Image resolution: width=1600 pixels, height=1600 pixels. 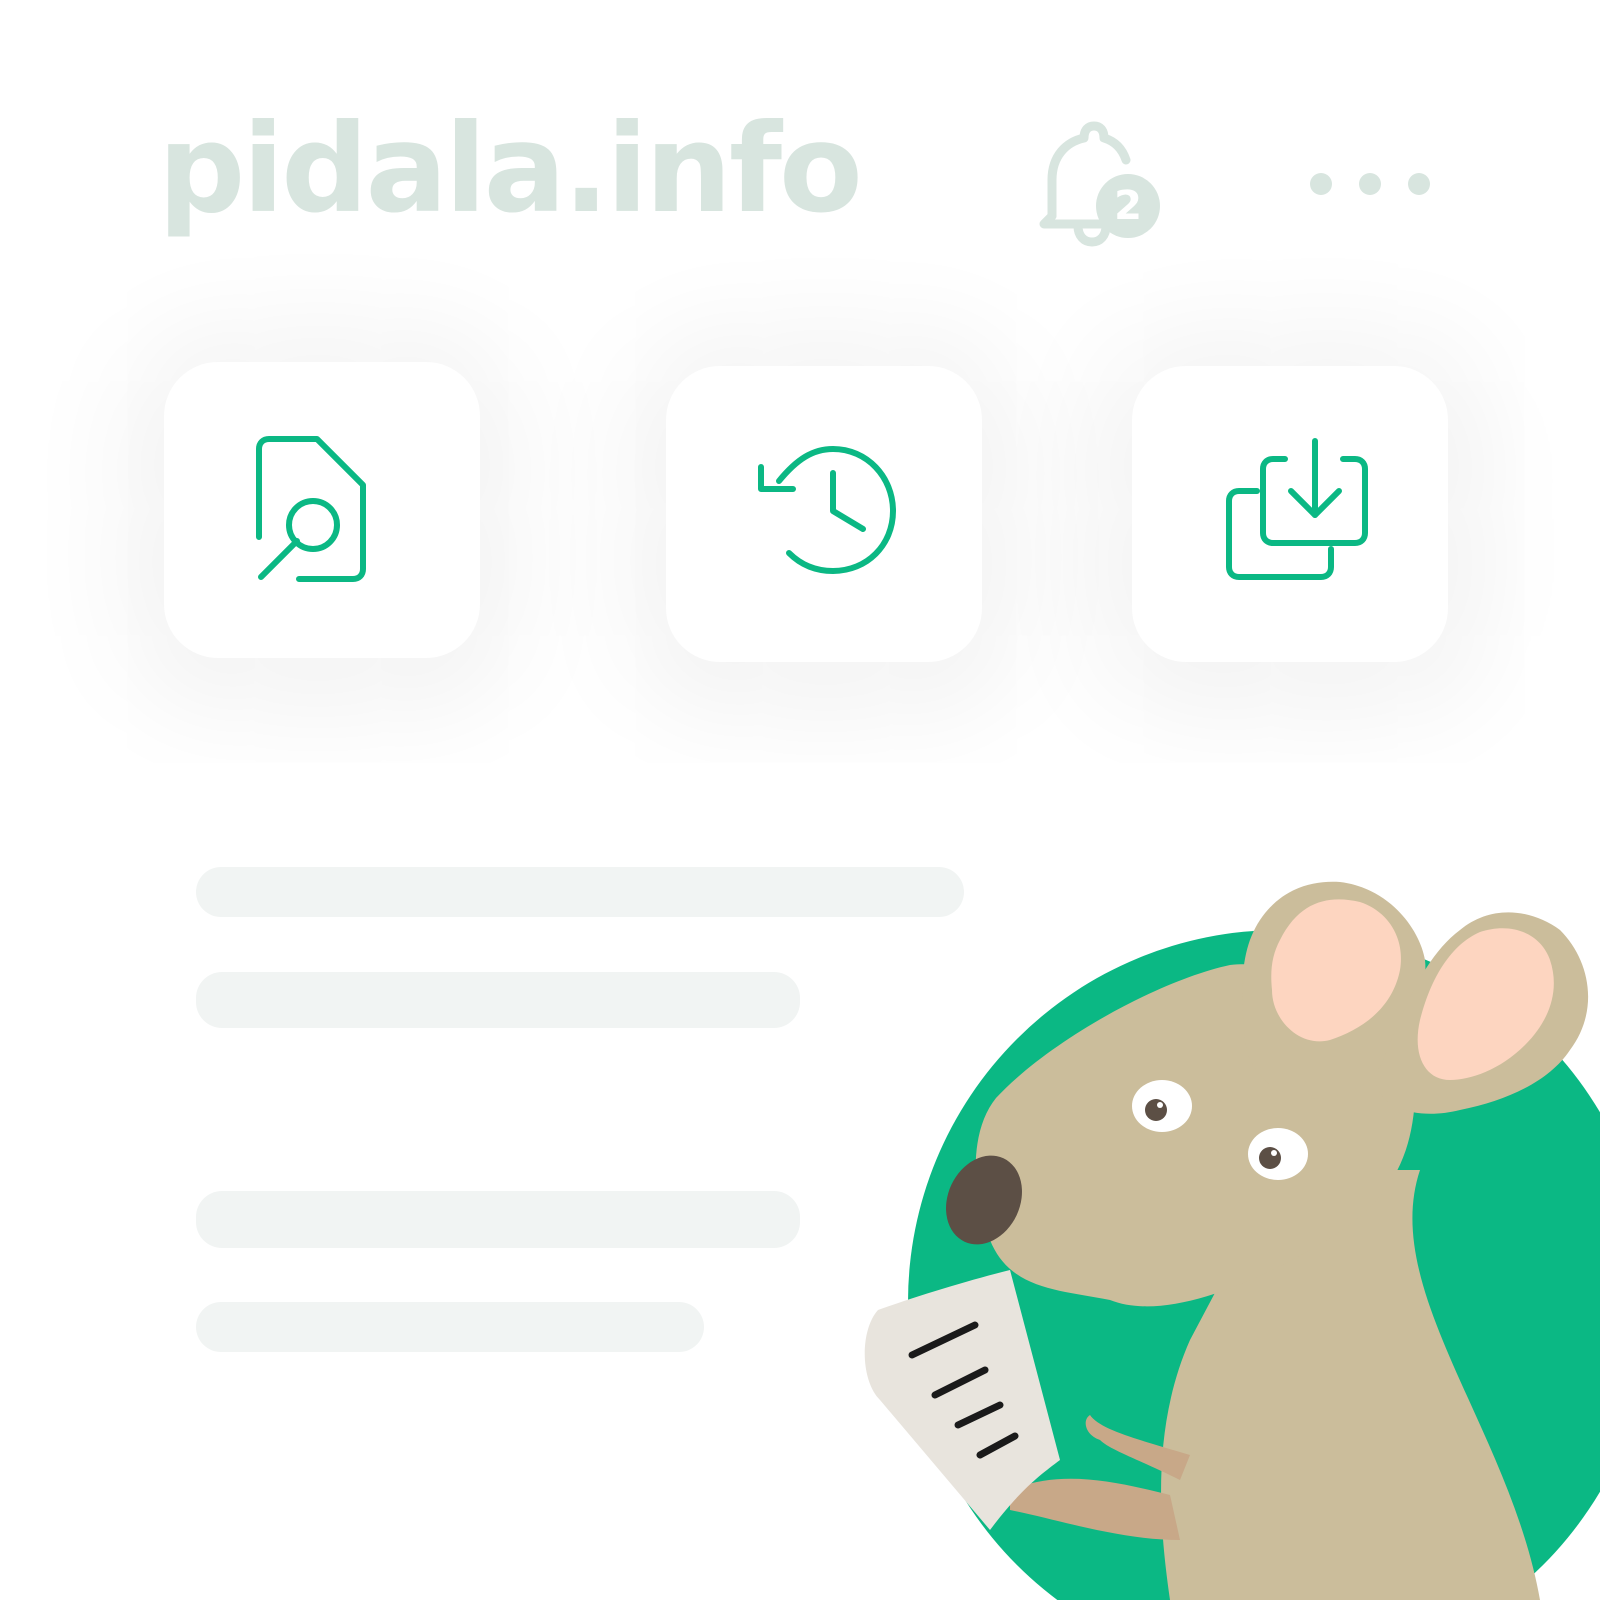 What do you see at coordinates (827, 510) in the screenshot?
I see `history-clock-icon` at bounding box center [827, 510].